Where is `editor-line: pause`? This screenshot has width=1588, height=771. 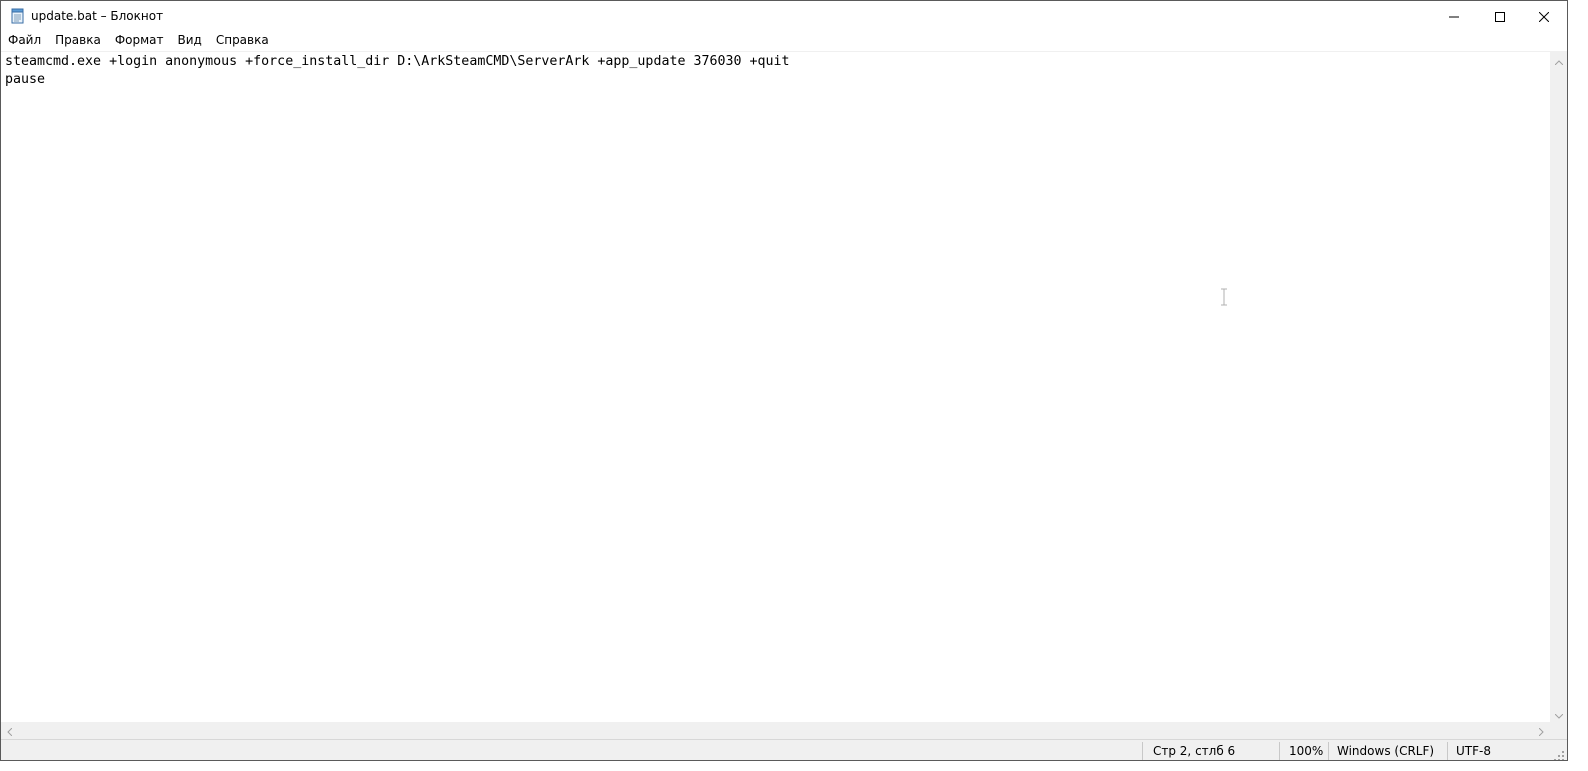
editor-line: pause is located at coordinates (25, 80).